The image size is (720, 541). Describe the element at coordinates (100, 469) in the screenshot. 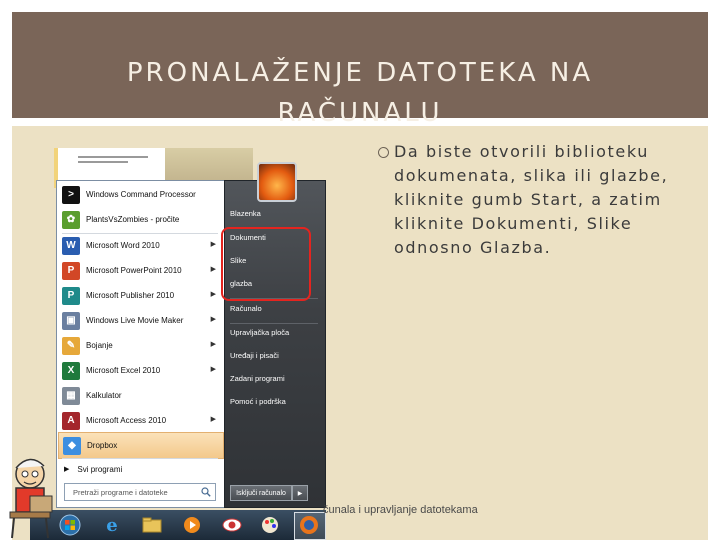

I see `all-programs-label: Svi programi` at that location.